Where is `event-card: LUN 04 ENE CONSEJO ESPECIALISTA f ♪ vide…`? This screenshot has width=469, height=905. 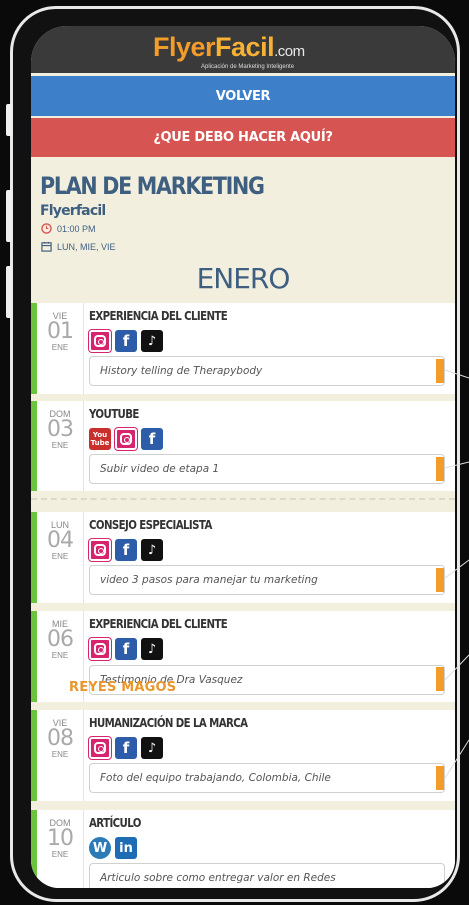
event-card: LUN 04 ENE CONSEJO ESPECIALISTA f ♪ vide… is located at coordinates (243, 557).